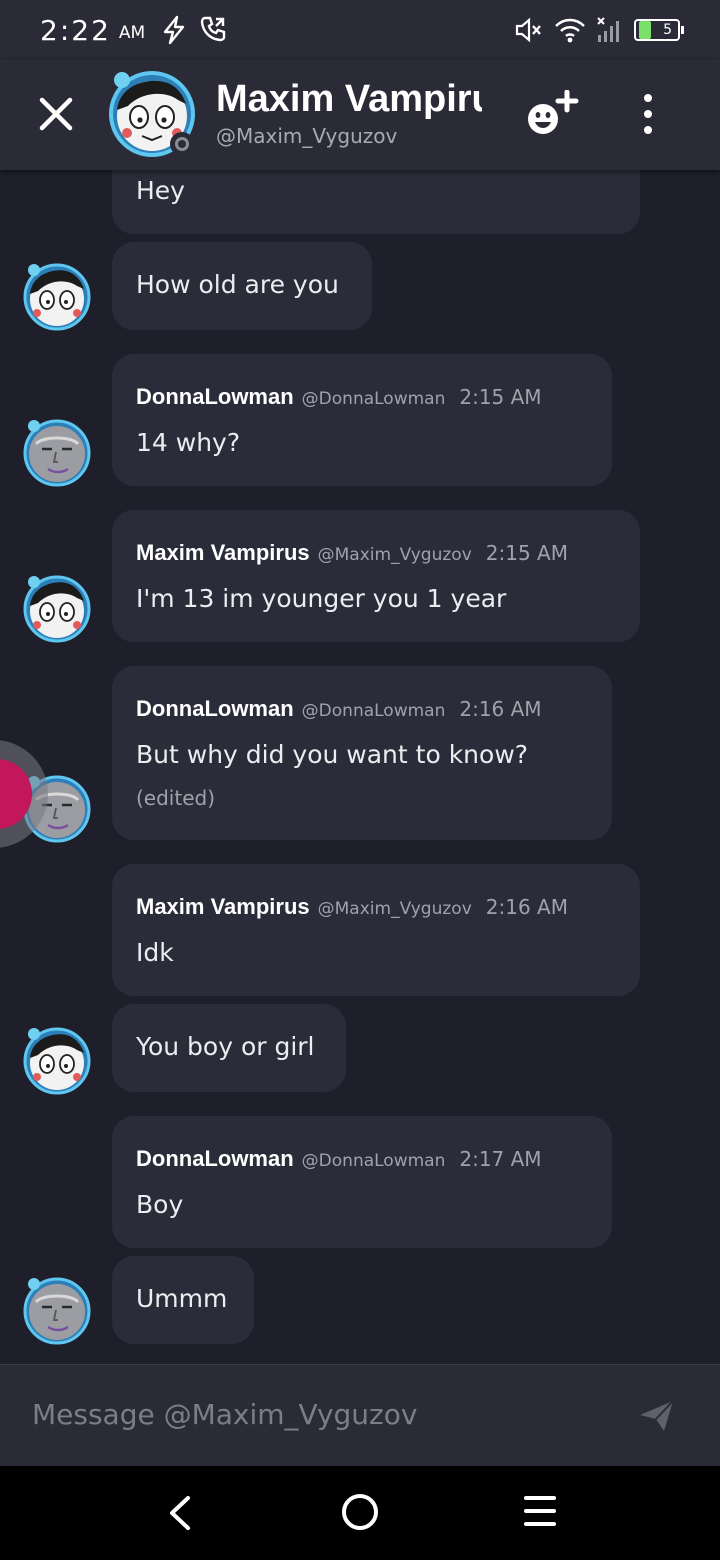 This screenshot has height=1560, width=720. What do you see at coordinates (160, 190) in the screenshot?
I see `message-text: Hey` at bounding box center [160, 190].